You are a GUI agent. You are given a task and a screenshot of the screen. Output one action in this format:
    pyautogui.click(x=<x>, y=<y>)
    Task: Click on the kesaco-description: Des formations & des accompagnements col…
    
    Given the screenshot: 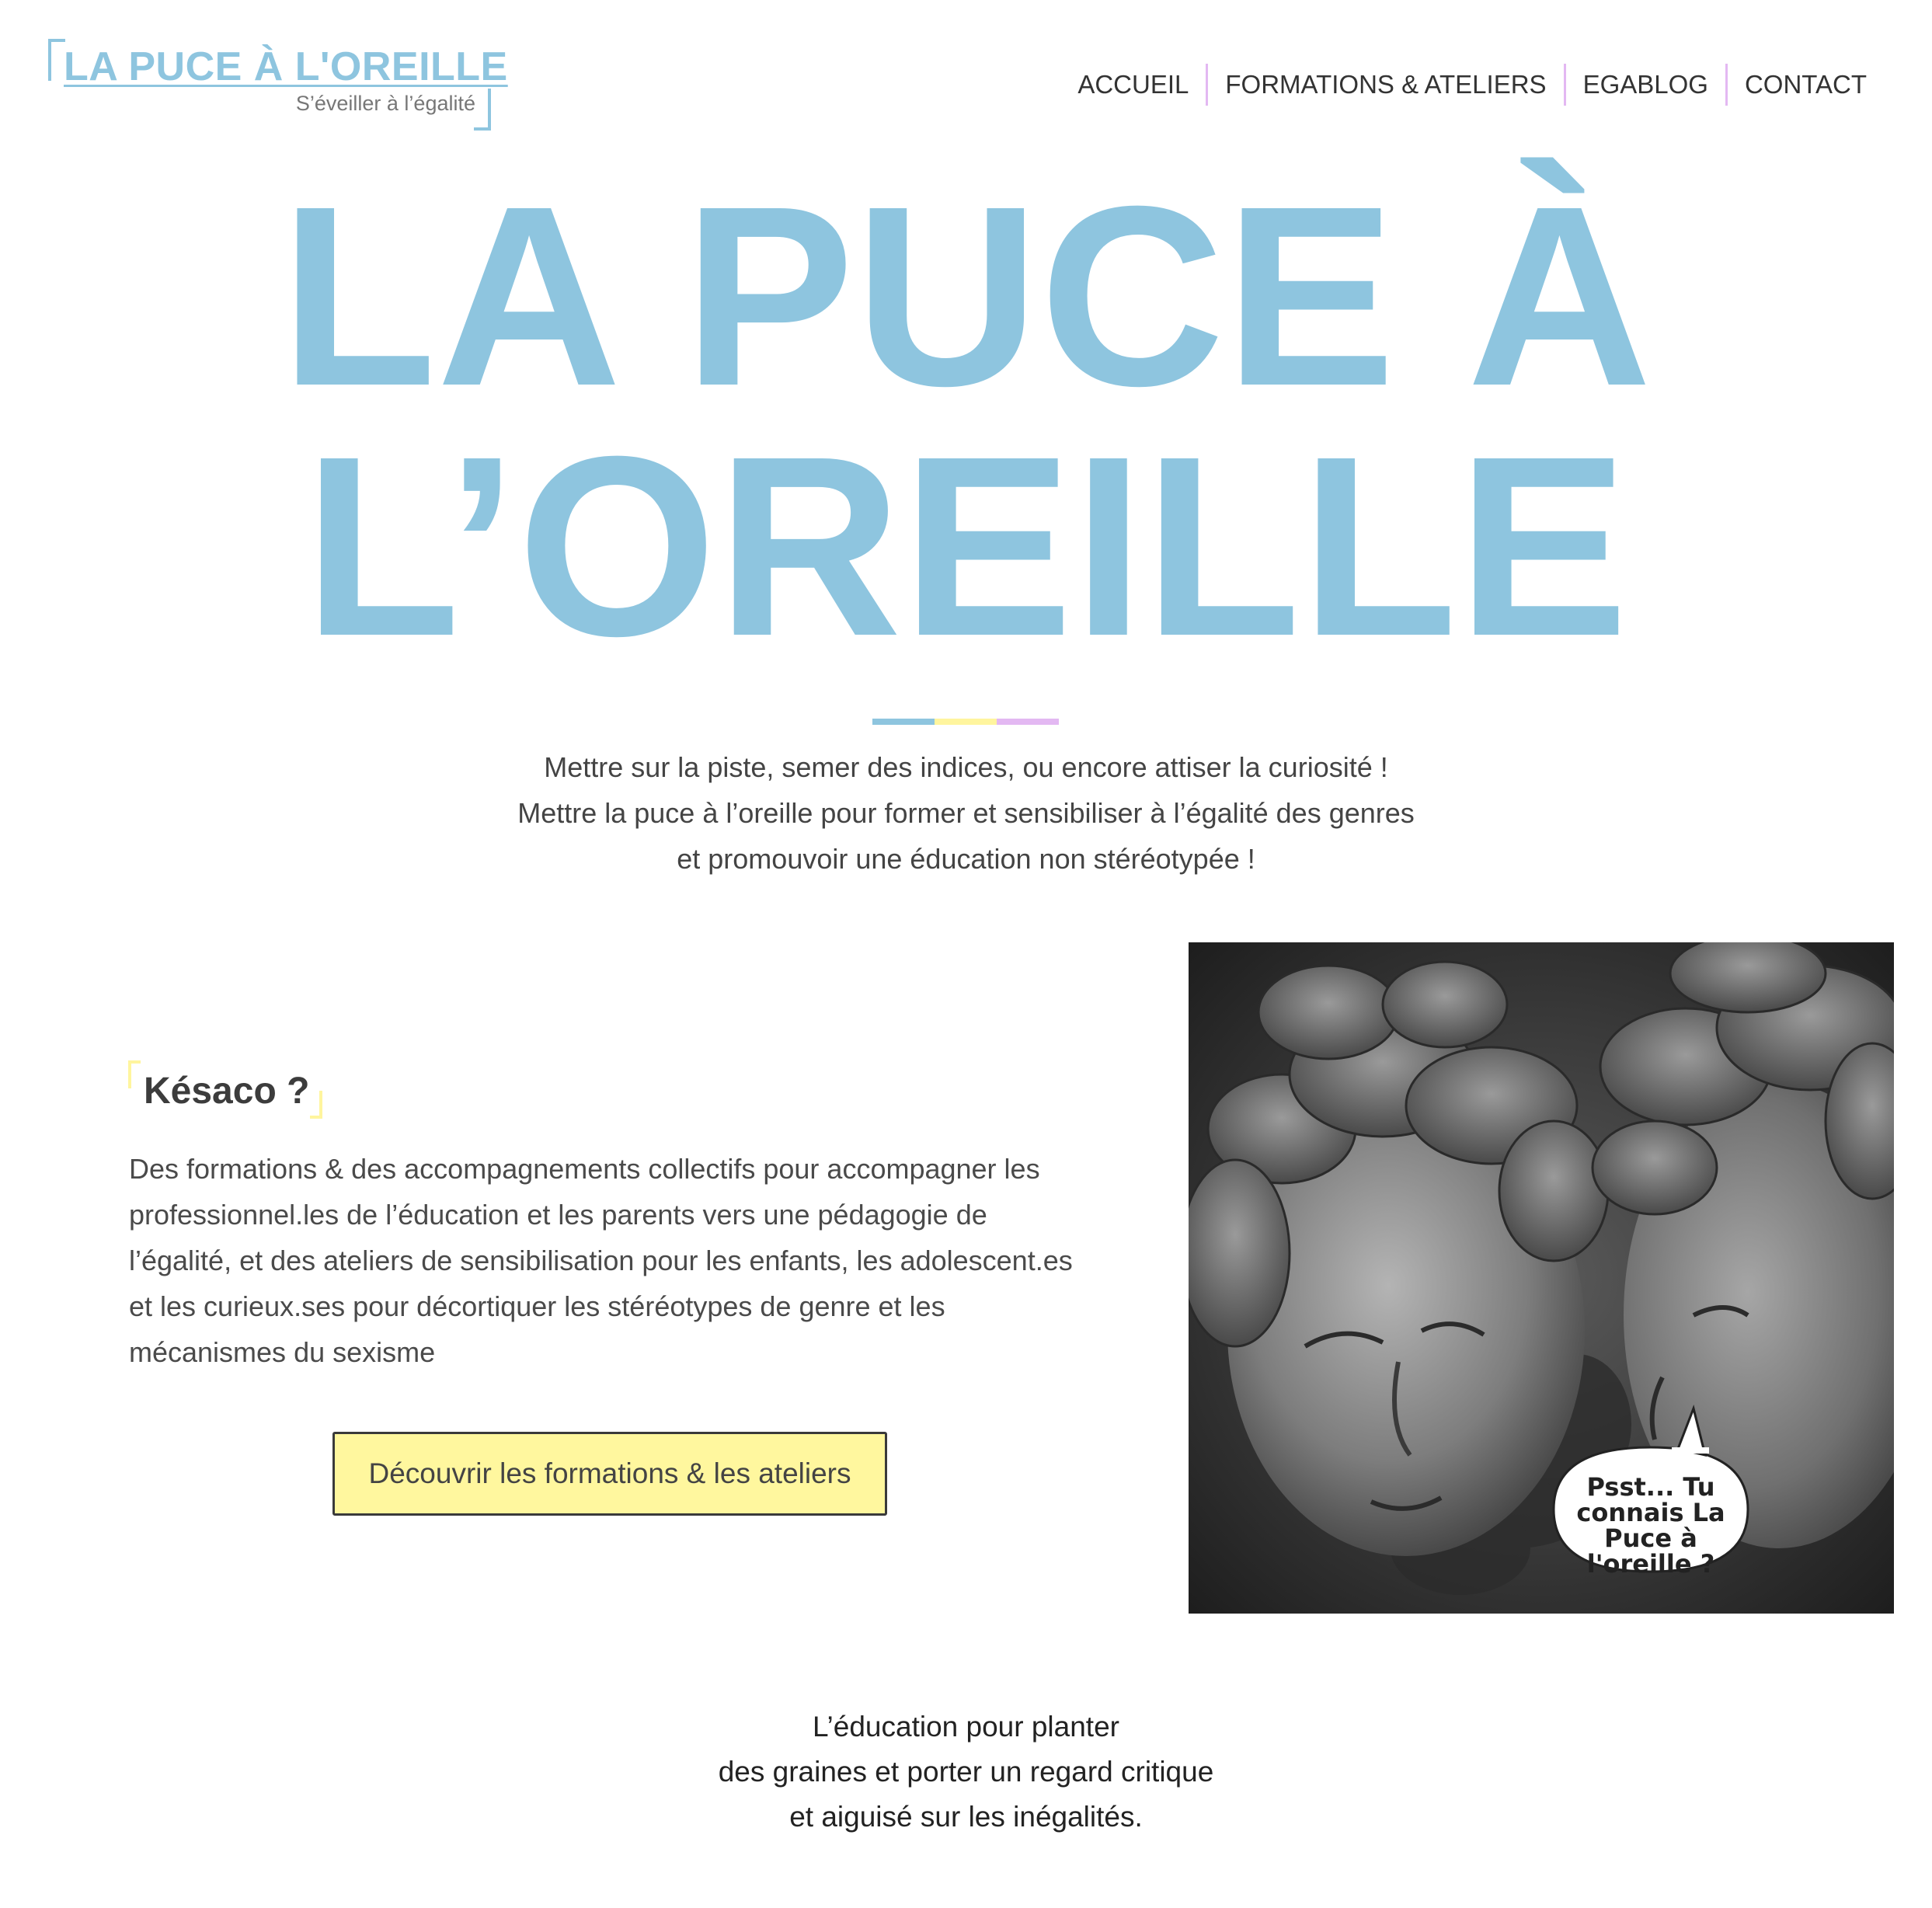 What is the action you would take?
    pyautogui.click(x=618, y=1260)
    